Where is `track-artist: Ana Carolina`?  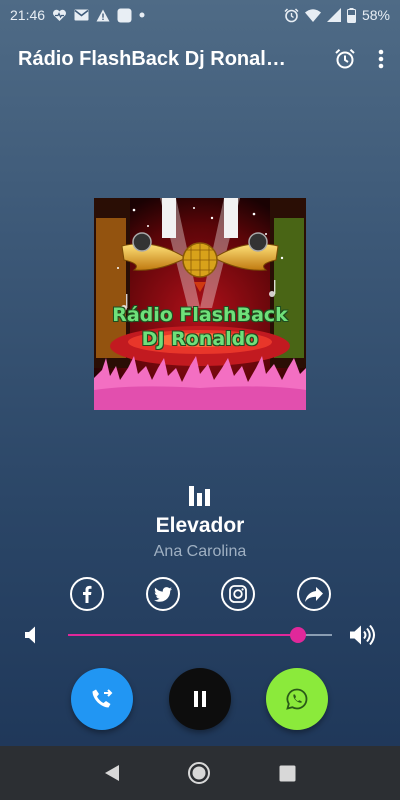 track-artist: Ana Carolina is located at coordinates (200, 551).